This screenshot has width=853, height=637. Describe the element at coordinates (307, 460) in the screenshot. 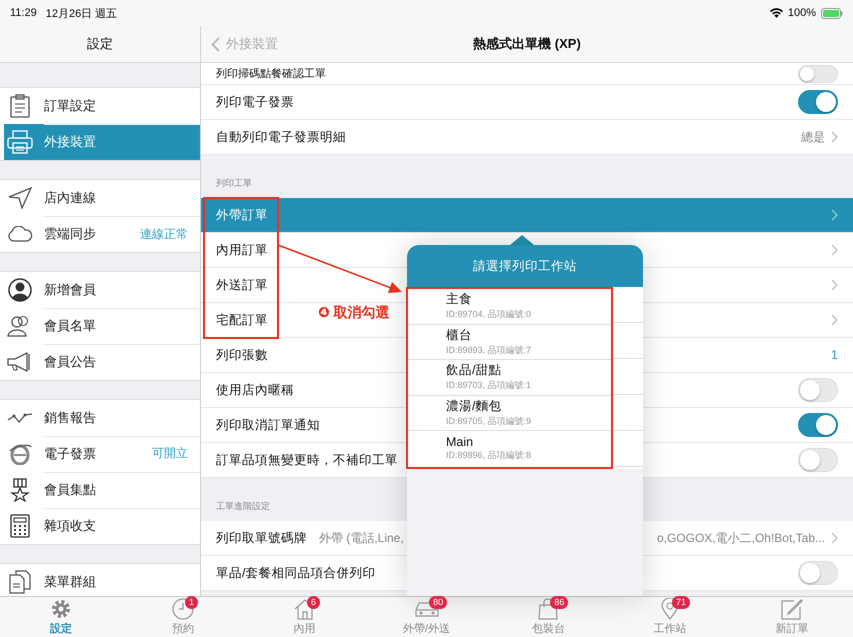

I see `row-label: 訂單品項無變更時，不補印工單` at that location.